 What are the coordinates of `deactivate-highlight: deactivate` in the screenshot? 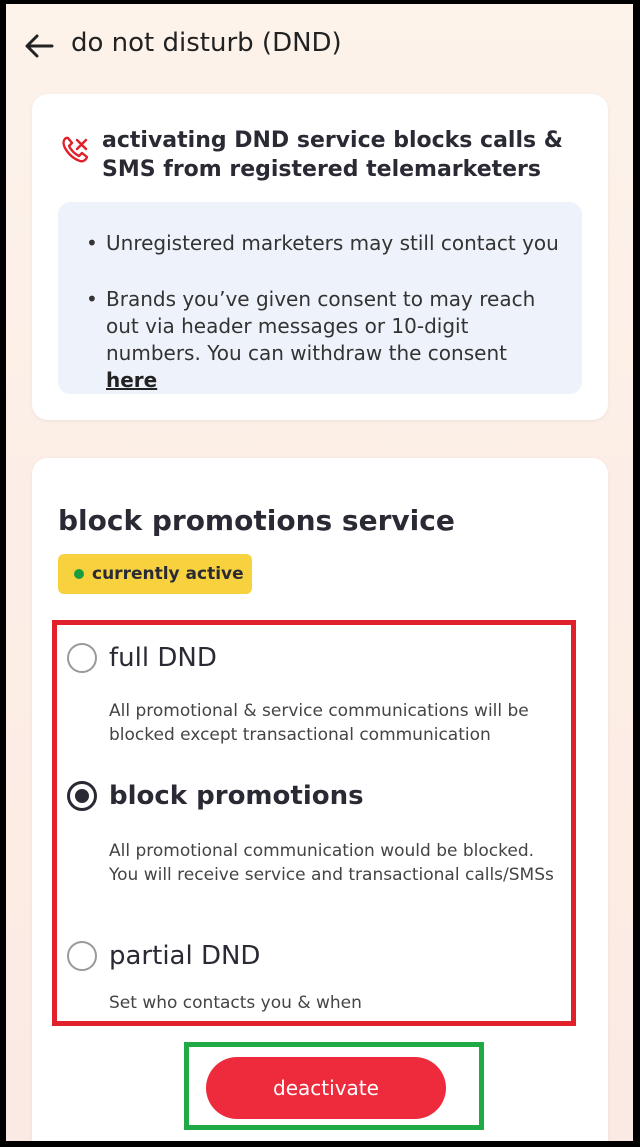 It's located at (334, 1086).